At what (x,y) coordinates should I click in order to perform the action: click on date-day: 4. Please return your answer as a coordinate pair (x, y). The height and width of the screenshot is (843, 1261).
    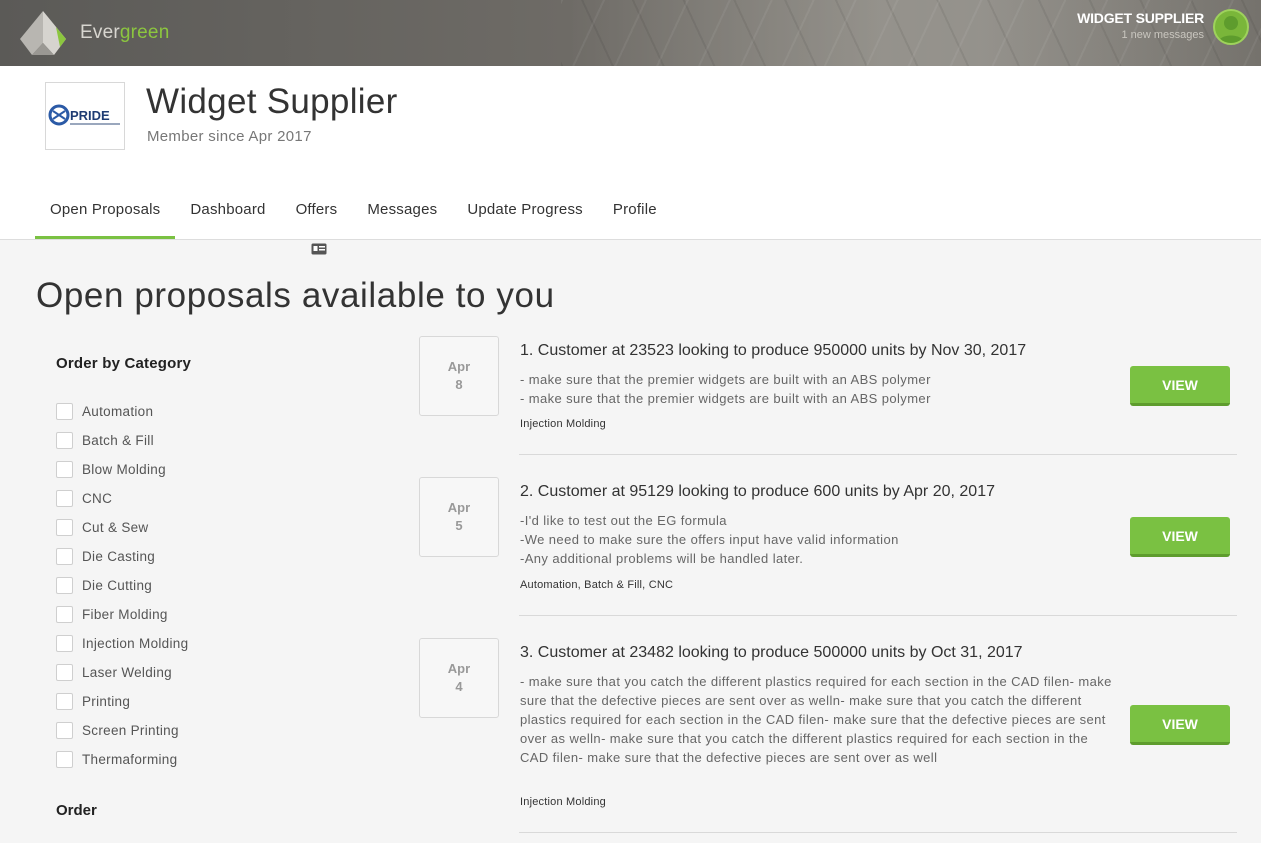
    Looking at the image, I should click on (459, 686).